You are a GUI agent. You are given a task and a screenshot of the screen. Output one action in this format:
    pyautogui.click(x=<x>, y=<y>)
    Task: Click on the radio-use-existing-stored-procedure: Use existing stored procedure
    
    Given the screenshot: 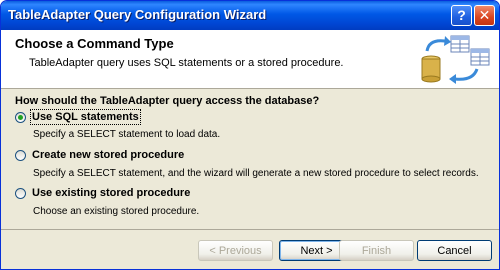 What is the action you would take?
    pyautogui.click(x=102, y=193)
    